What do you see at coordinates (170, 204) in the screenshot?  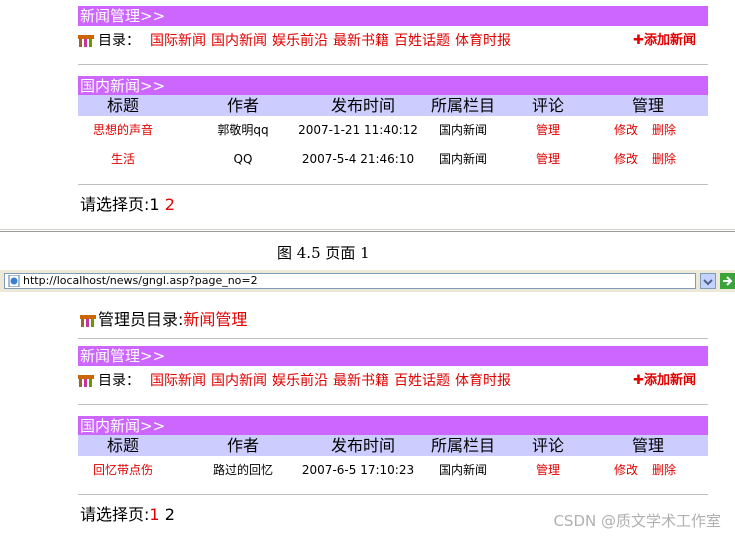 I see `page-number-link: 2` at bounding box center [170, 204].